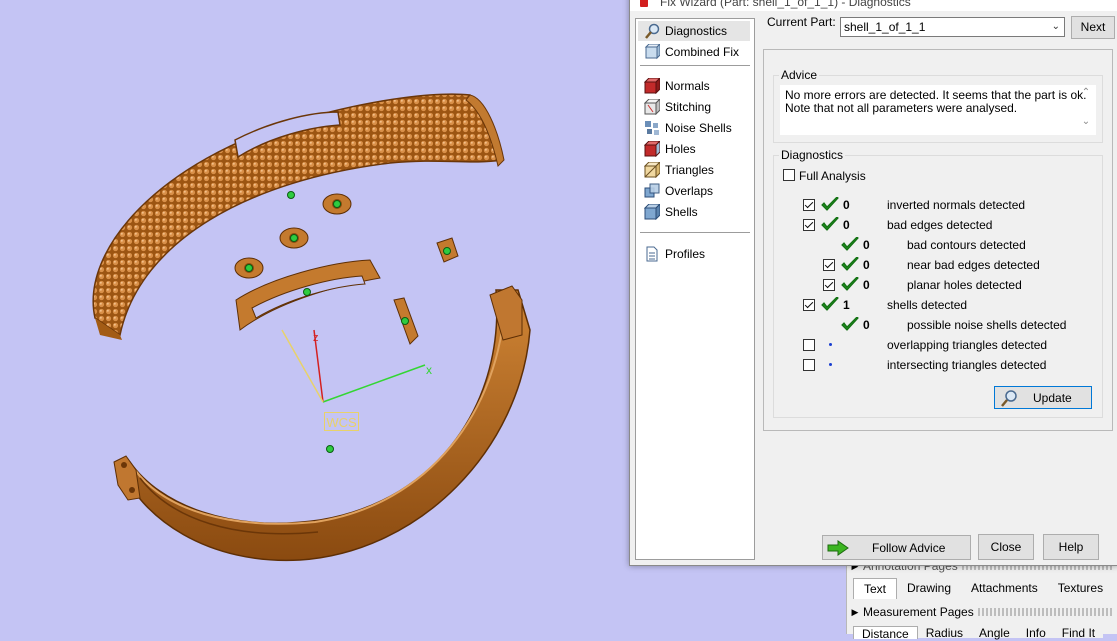 The width and height of the screenshot is (1117, 641). What do you see at coordinates (918, 612) in the screenshot?
I see `measurement-pages-label: Measurement Pages` at bounding box center [918, 612].